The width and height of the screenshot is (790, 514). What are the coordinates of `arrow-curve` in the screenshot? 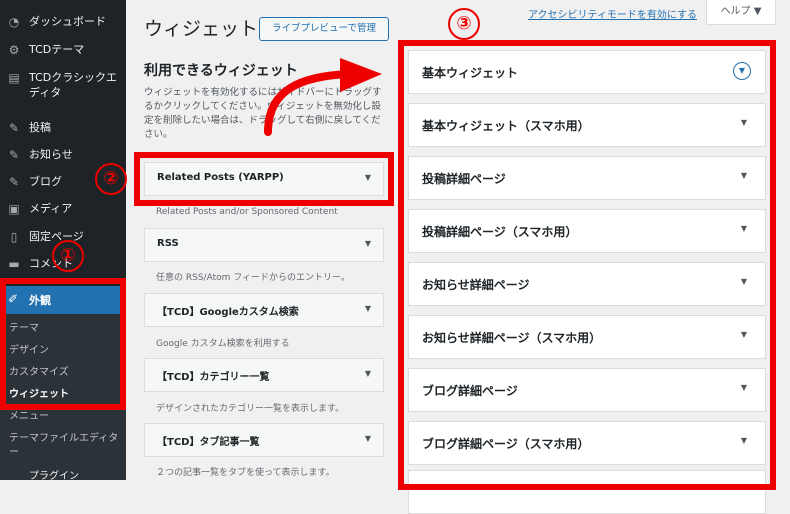 It's located at (309, 103).